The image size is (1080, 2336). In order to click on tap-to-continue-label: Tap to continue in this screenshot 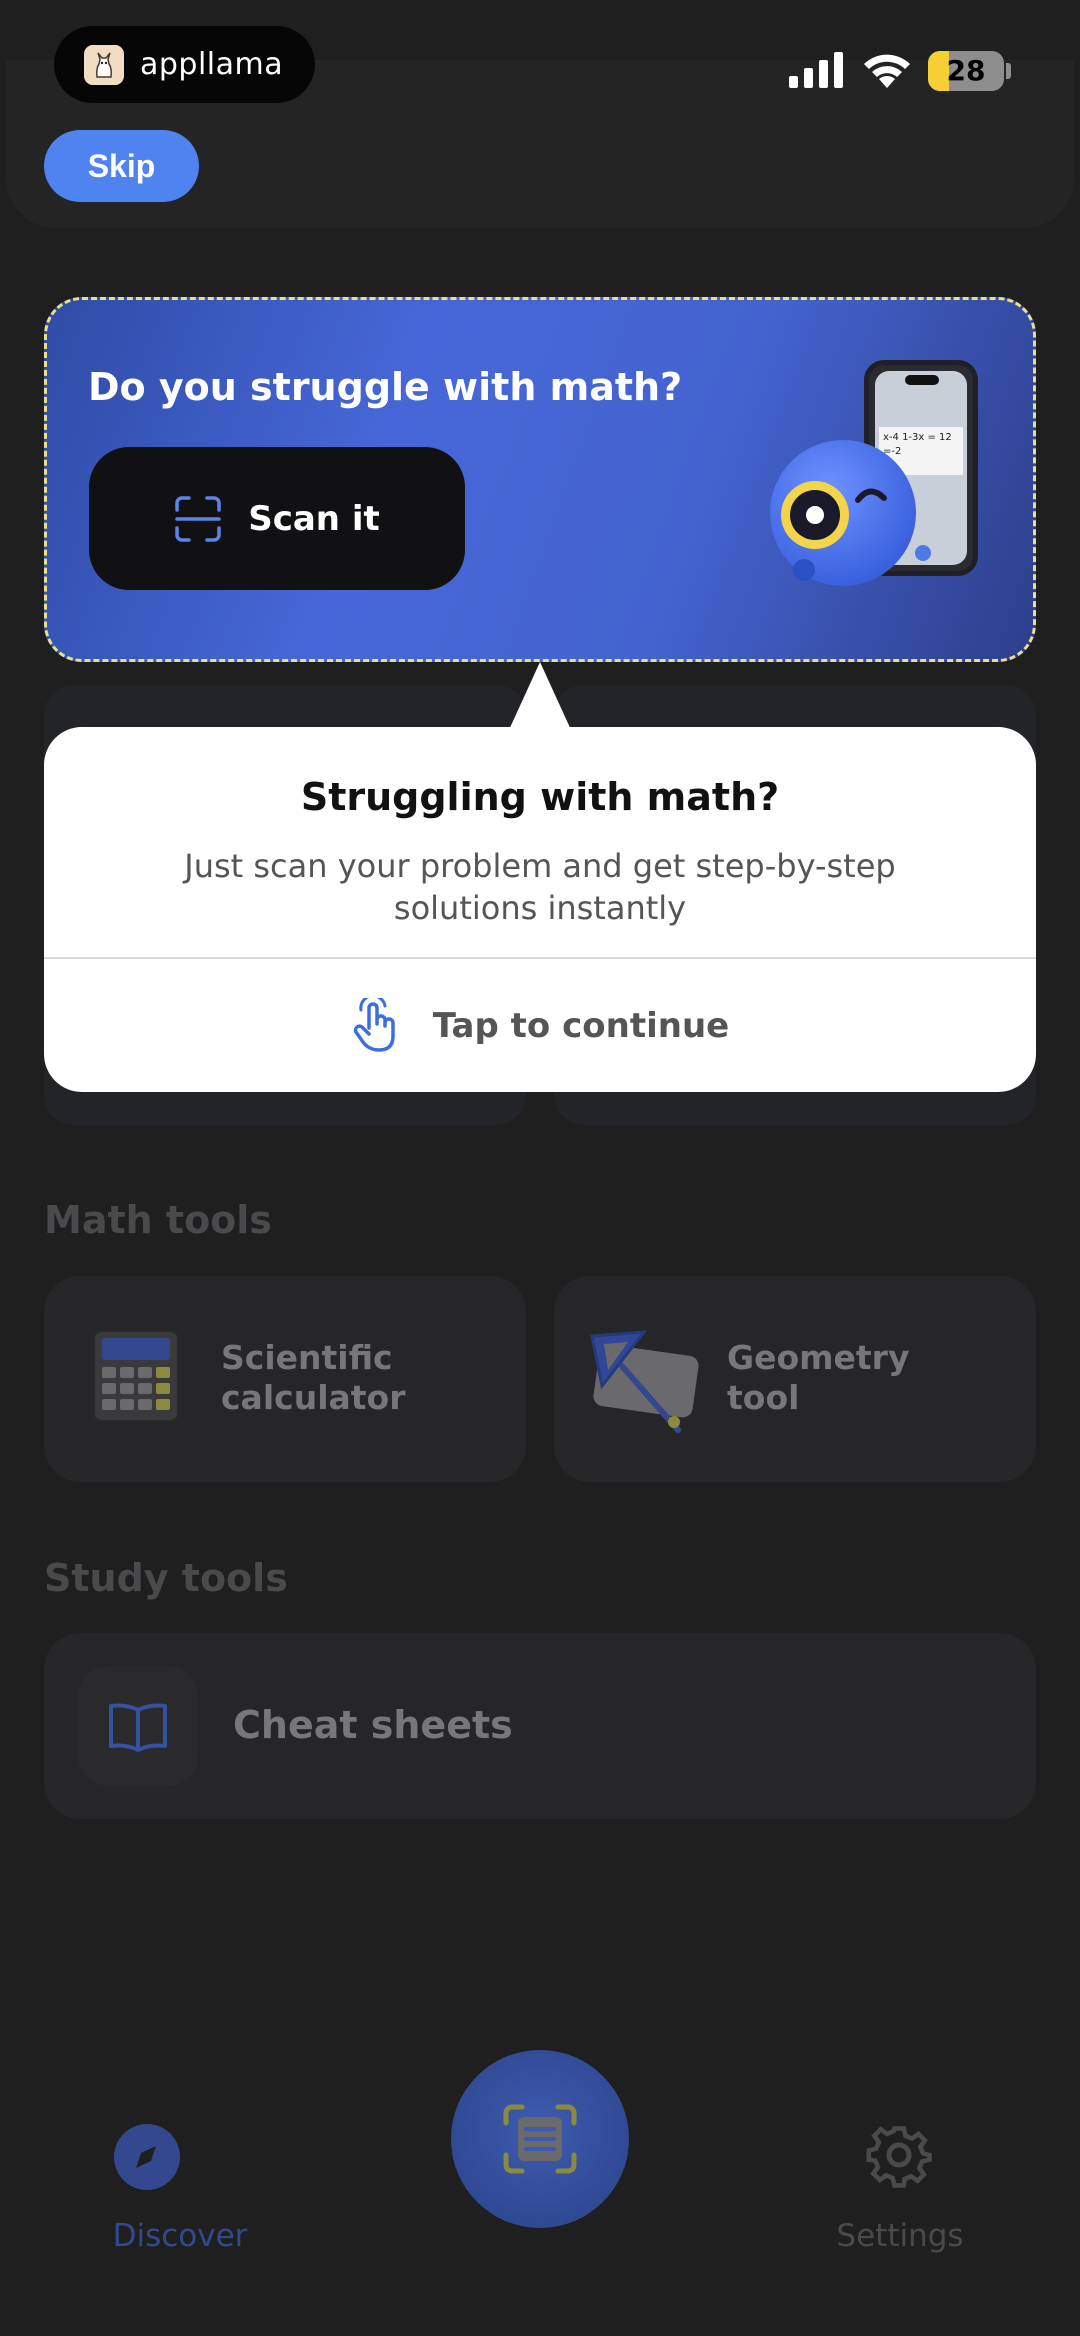, I will do `click(581, 1025)`.